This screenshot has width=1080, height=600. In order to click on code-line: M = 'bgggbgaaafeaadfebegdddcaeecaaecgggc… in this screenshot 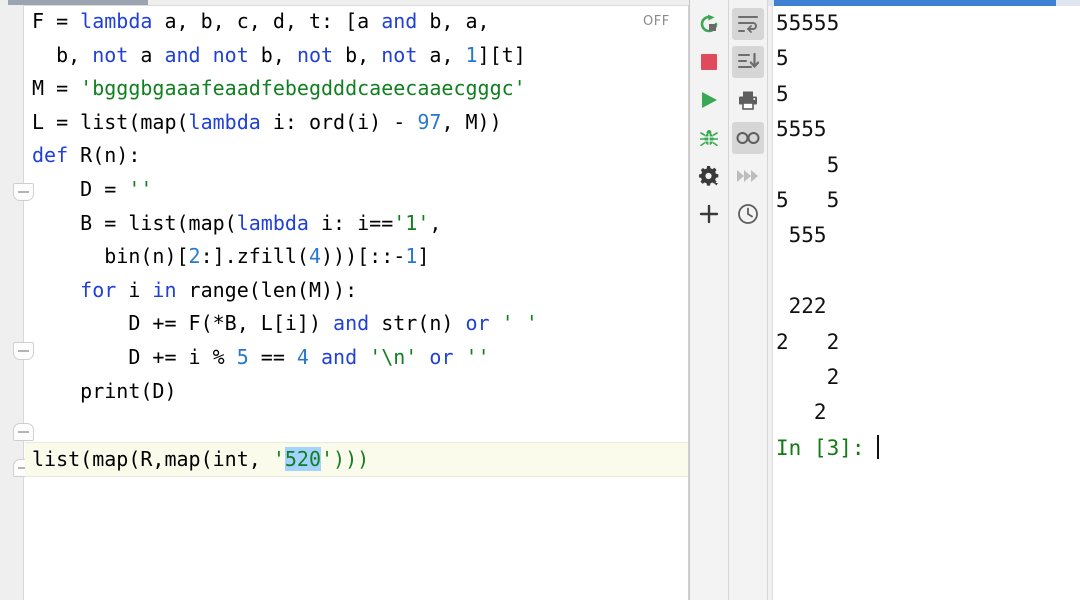, I will do `click(357, 89)`.